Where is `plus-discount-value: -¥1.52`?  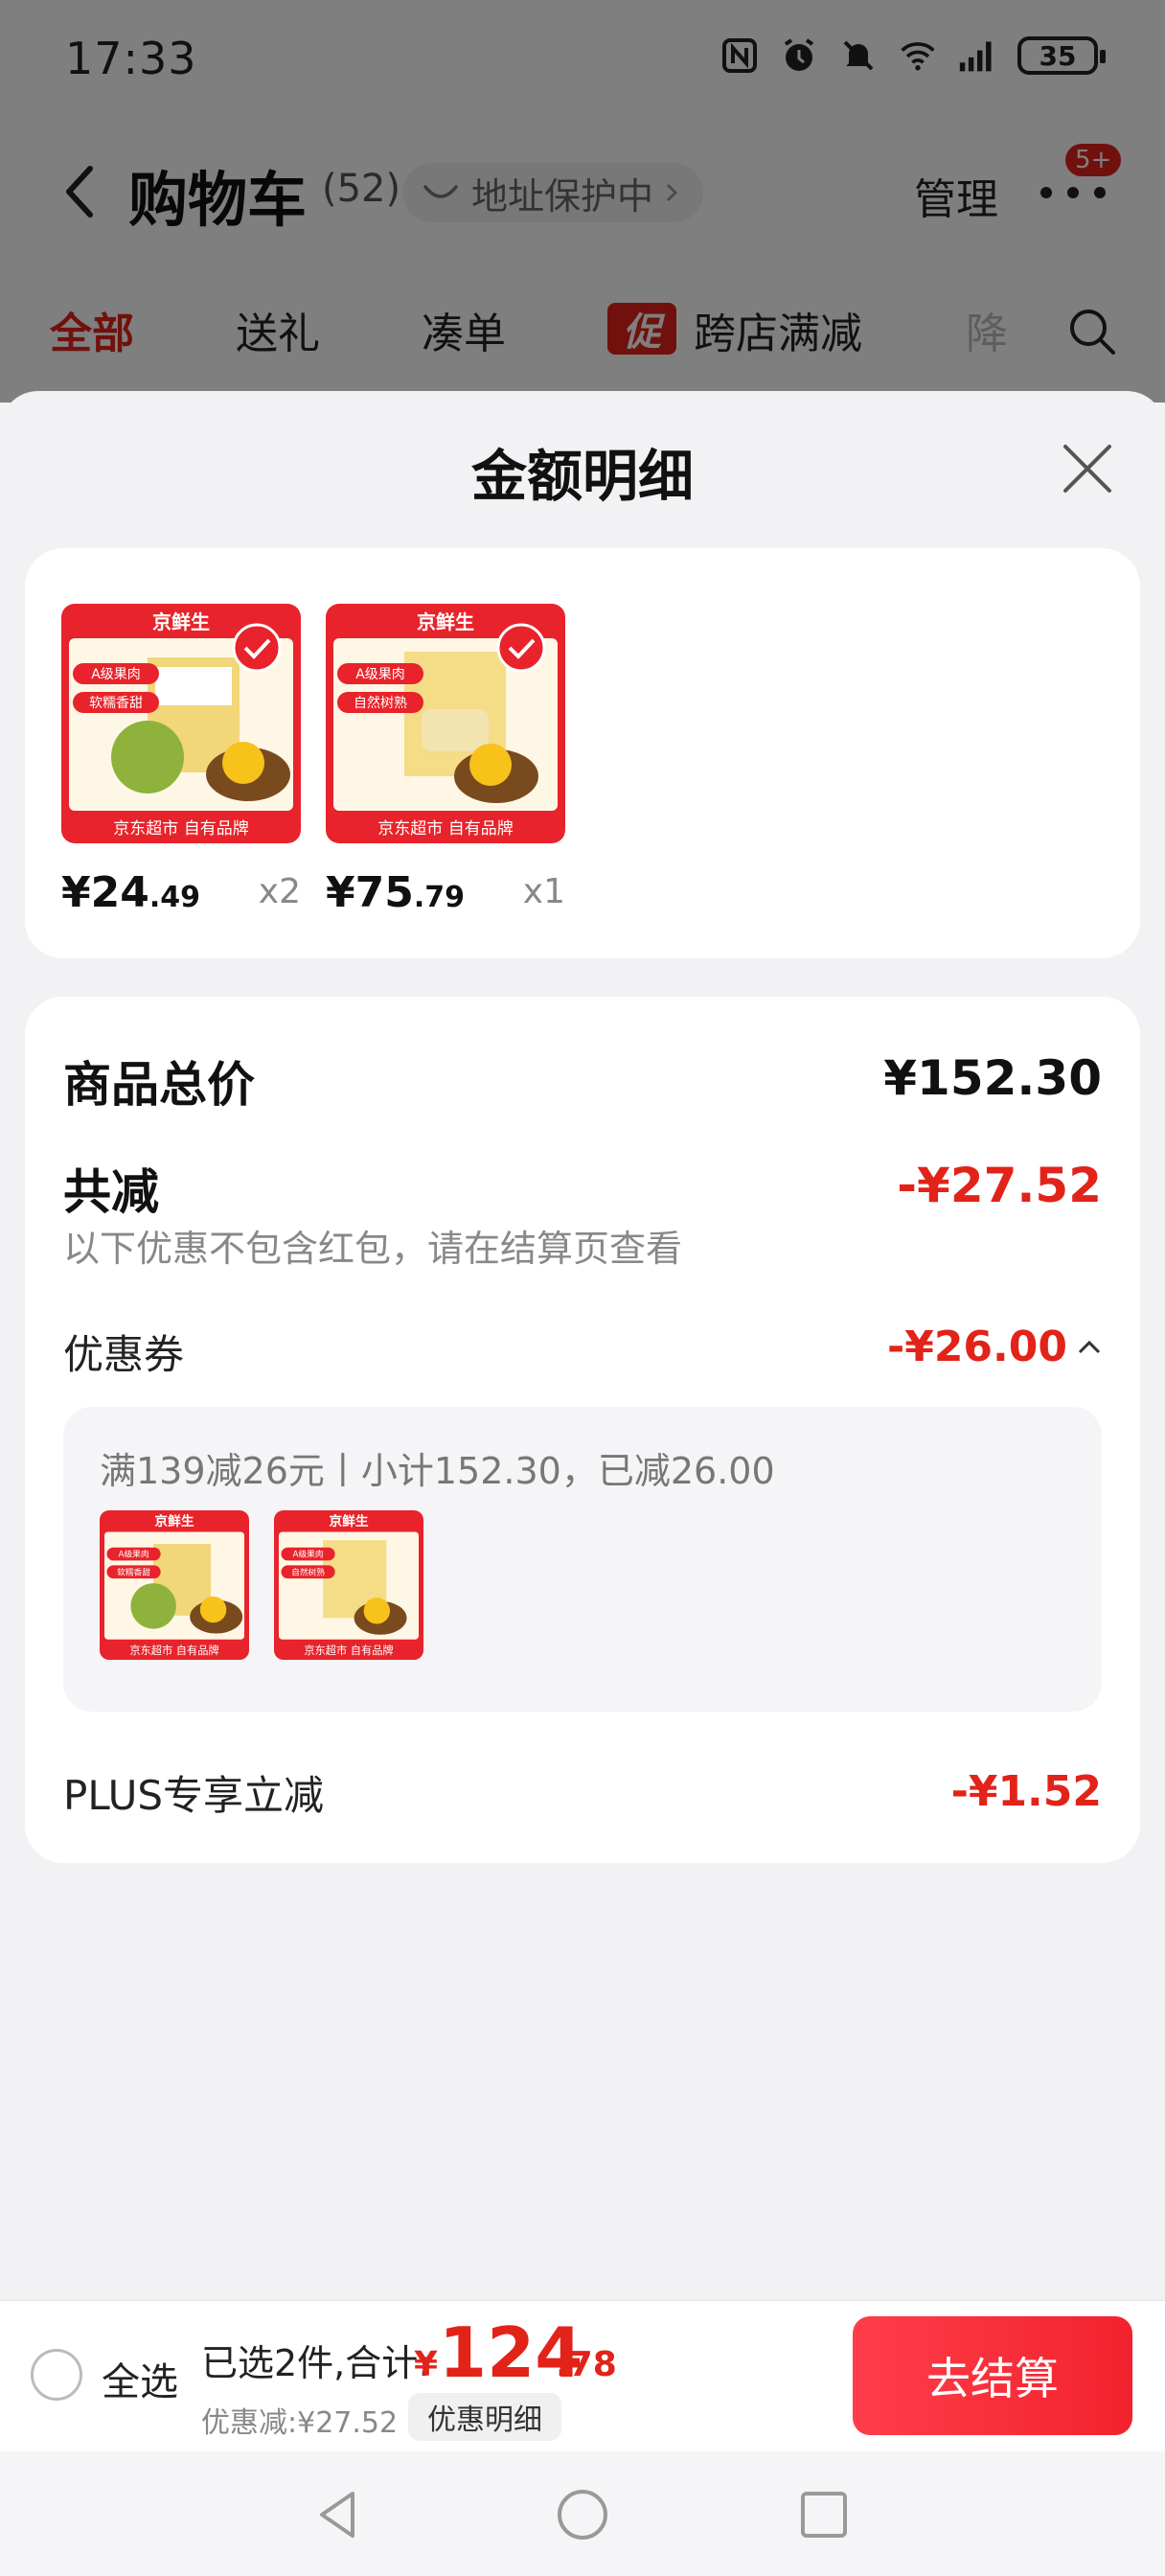 plus-discount-value: -¥1.52 is located at coordinates (1026, 1791).